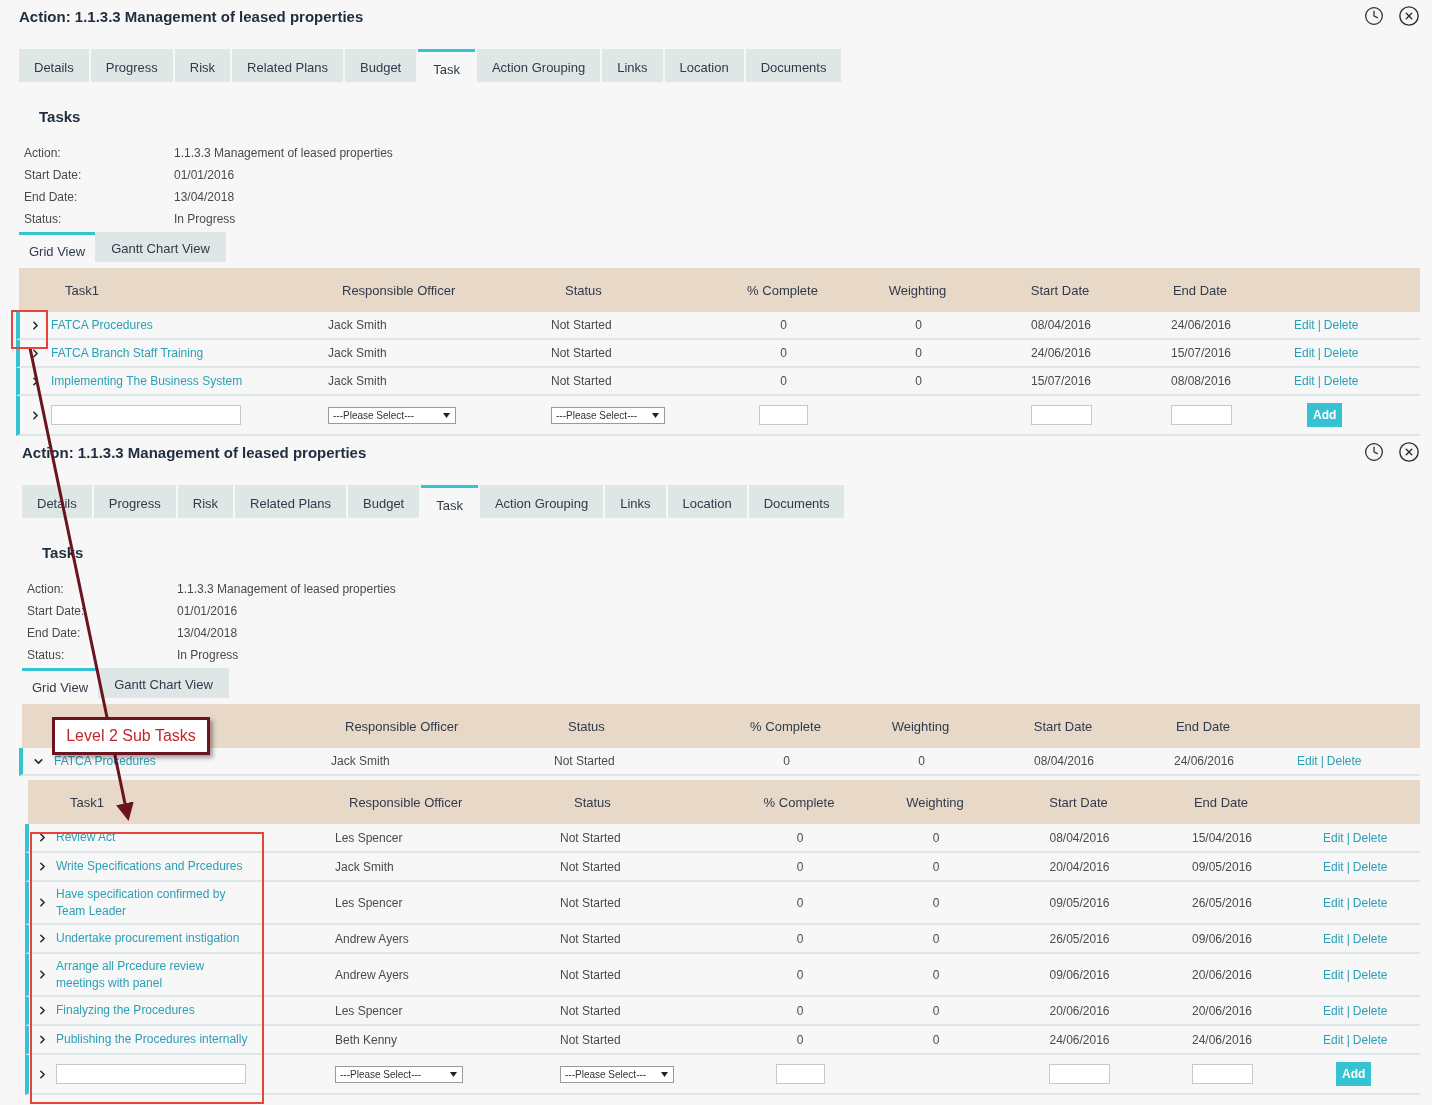 This screenshot has height=1105, width=1432. I want to click on info-label: Action:, so click(46, 589).